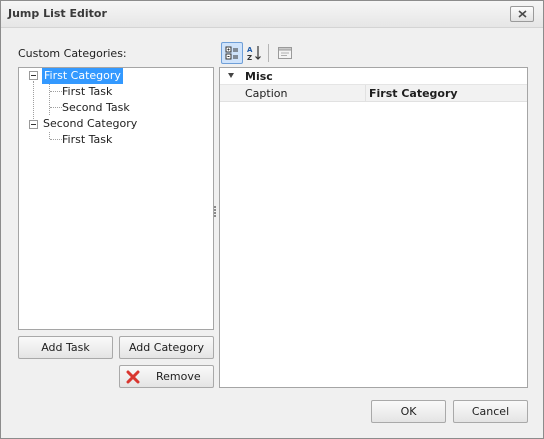  What do you see at coordinates (57, 13) in the screenshot?
I see `window-title: Jump List Editor` at bounding box center [57, 13].